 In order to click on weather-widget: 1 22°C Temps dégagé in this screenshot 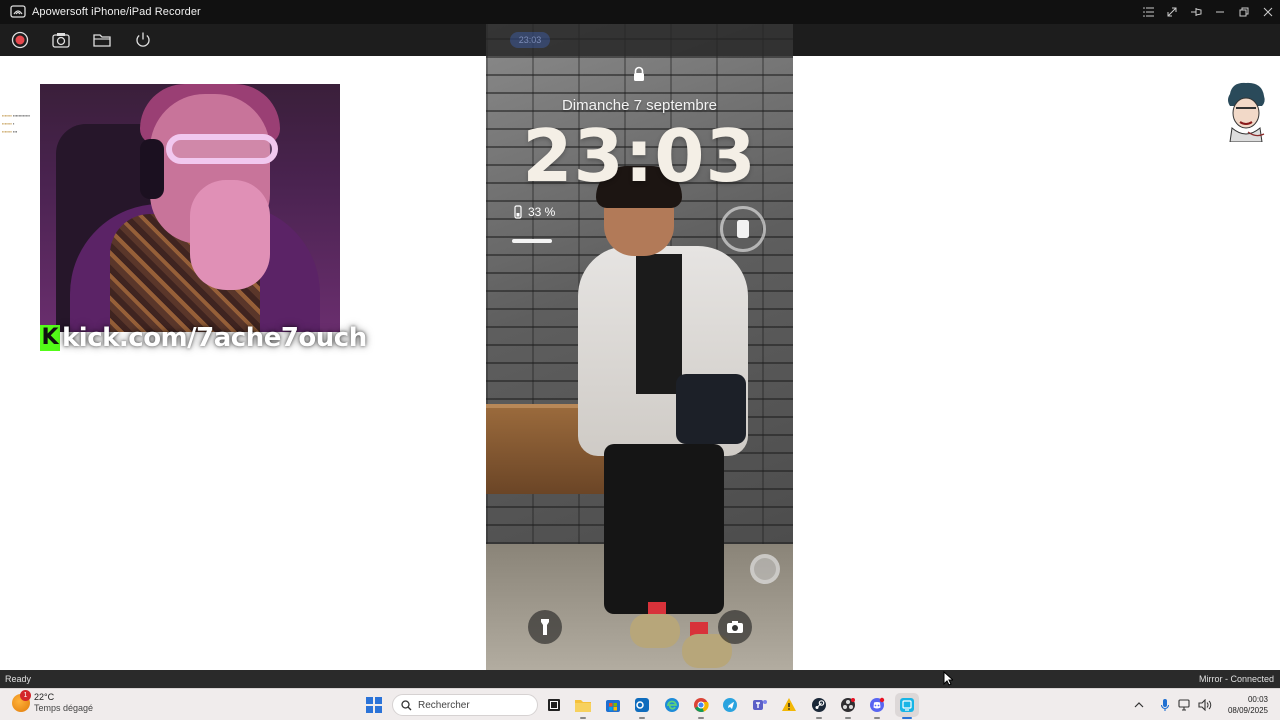, I will do `click(53, 702)`.